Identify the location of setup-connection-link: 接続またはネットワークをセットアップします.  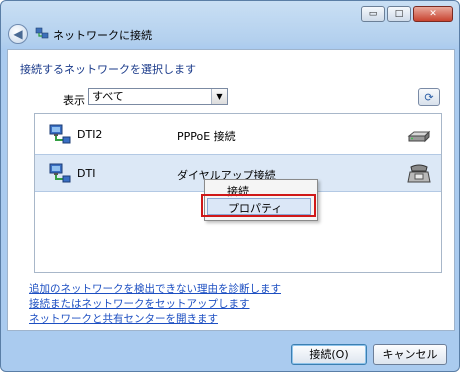
(155, 304).